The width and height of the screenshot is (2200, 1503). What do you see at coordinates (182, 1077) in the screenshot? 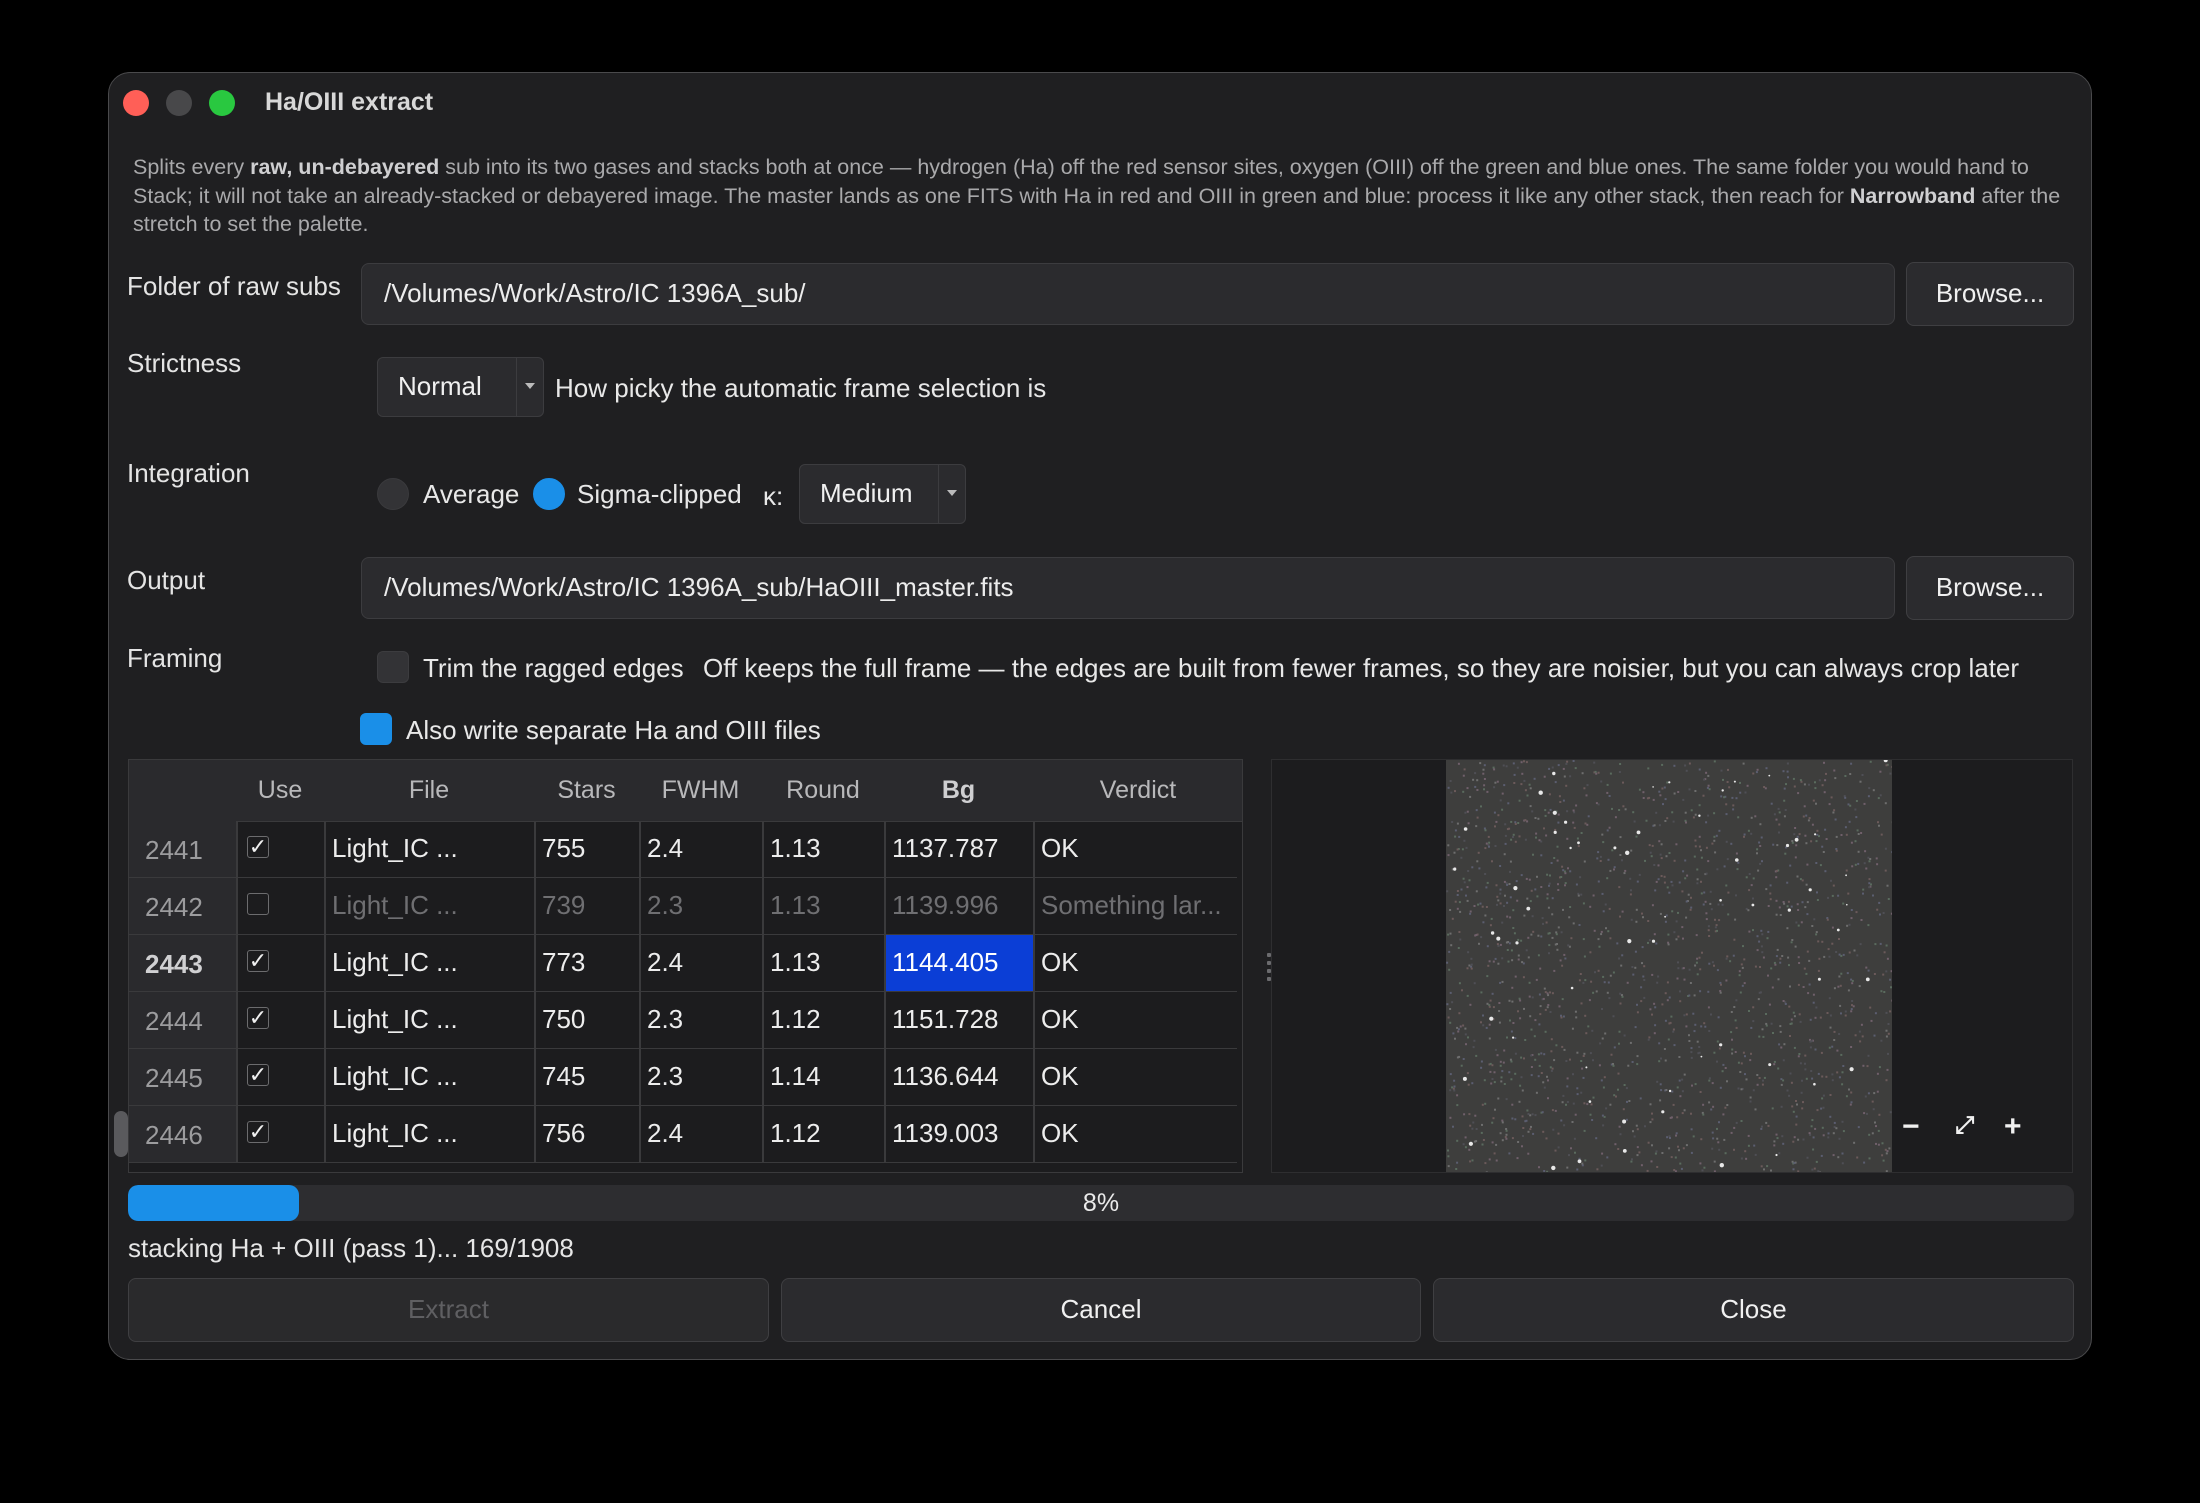
I see `row-number: 2445` at bounding box center [182, 1077].